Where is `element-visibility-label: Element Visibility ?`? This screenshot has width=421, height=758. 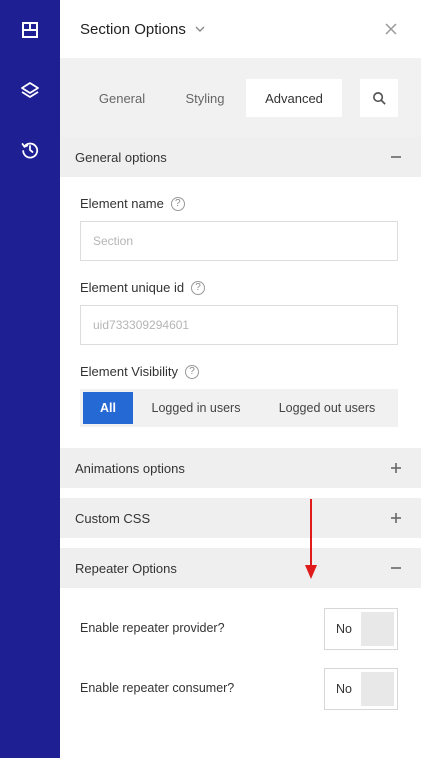 element-visibility-label: Element Visibility ? is located at coordinates (140, 371).